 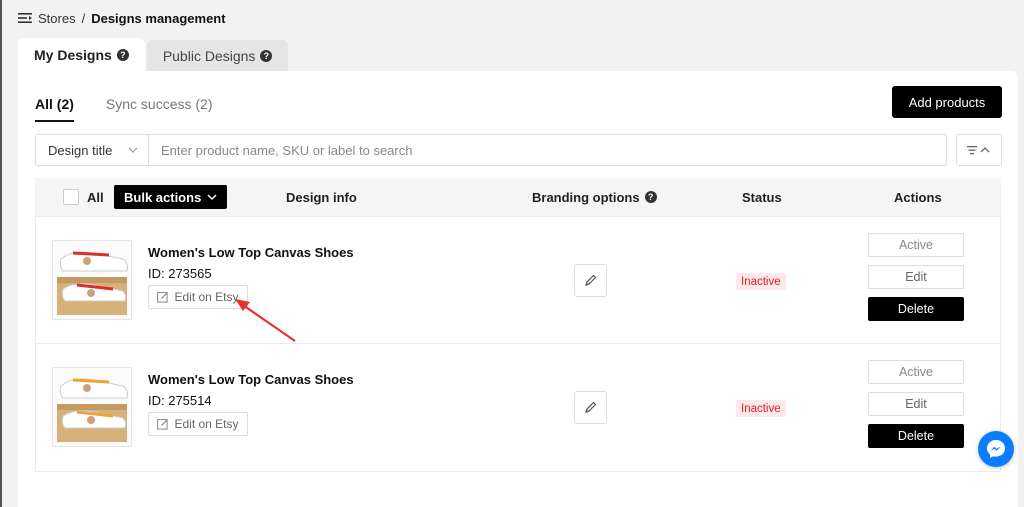 I want to click on tab-my-designs: My Designs ?, so click(x=81, y=54).